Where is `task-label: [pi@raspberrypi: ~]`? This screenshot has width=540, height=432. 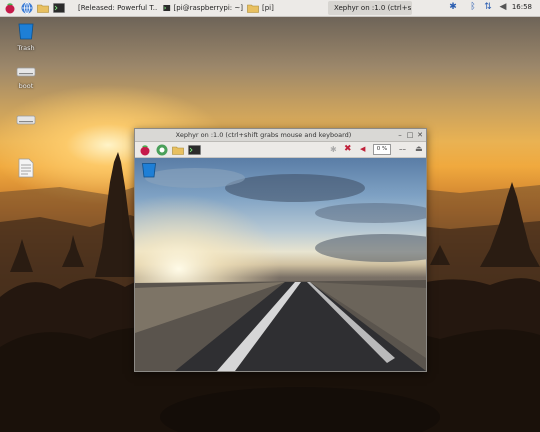
task-label: [pi@raspberrypi: ~] is located at coordinates (208, 8).